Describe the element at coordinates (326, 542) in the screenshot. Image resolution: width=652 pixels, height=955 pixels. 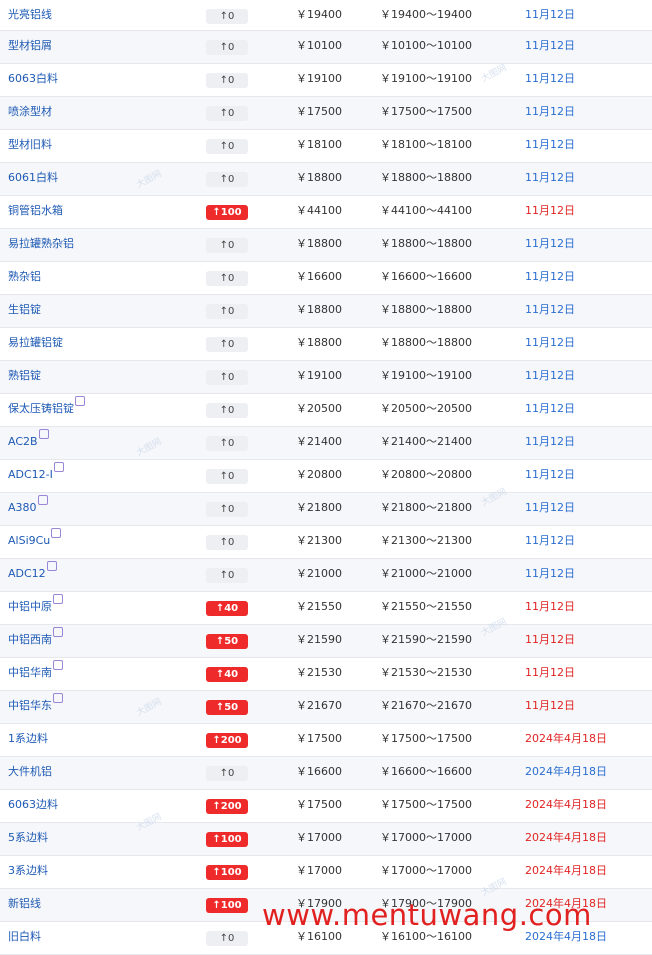
I see `table-row: AlSi9Cu ↑0 ￥21300 ￥21300～21300 11月12日` at that location.